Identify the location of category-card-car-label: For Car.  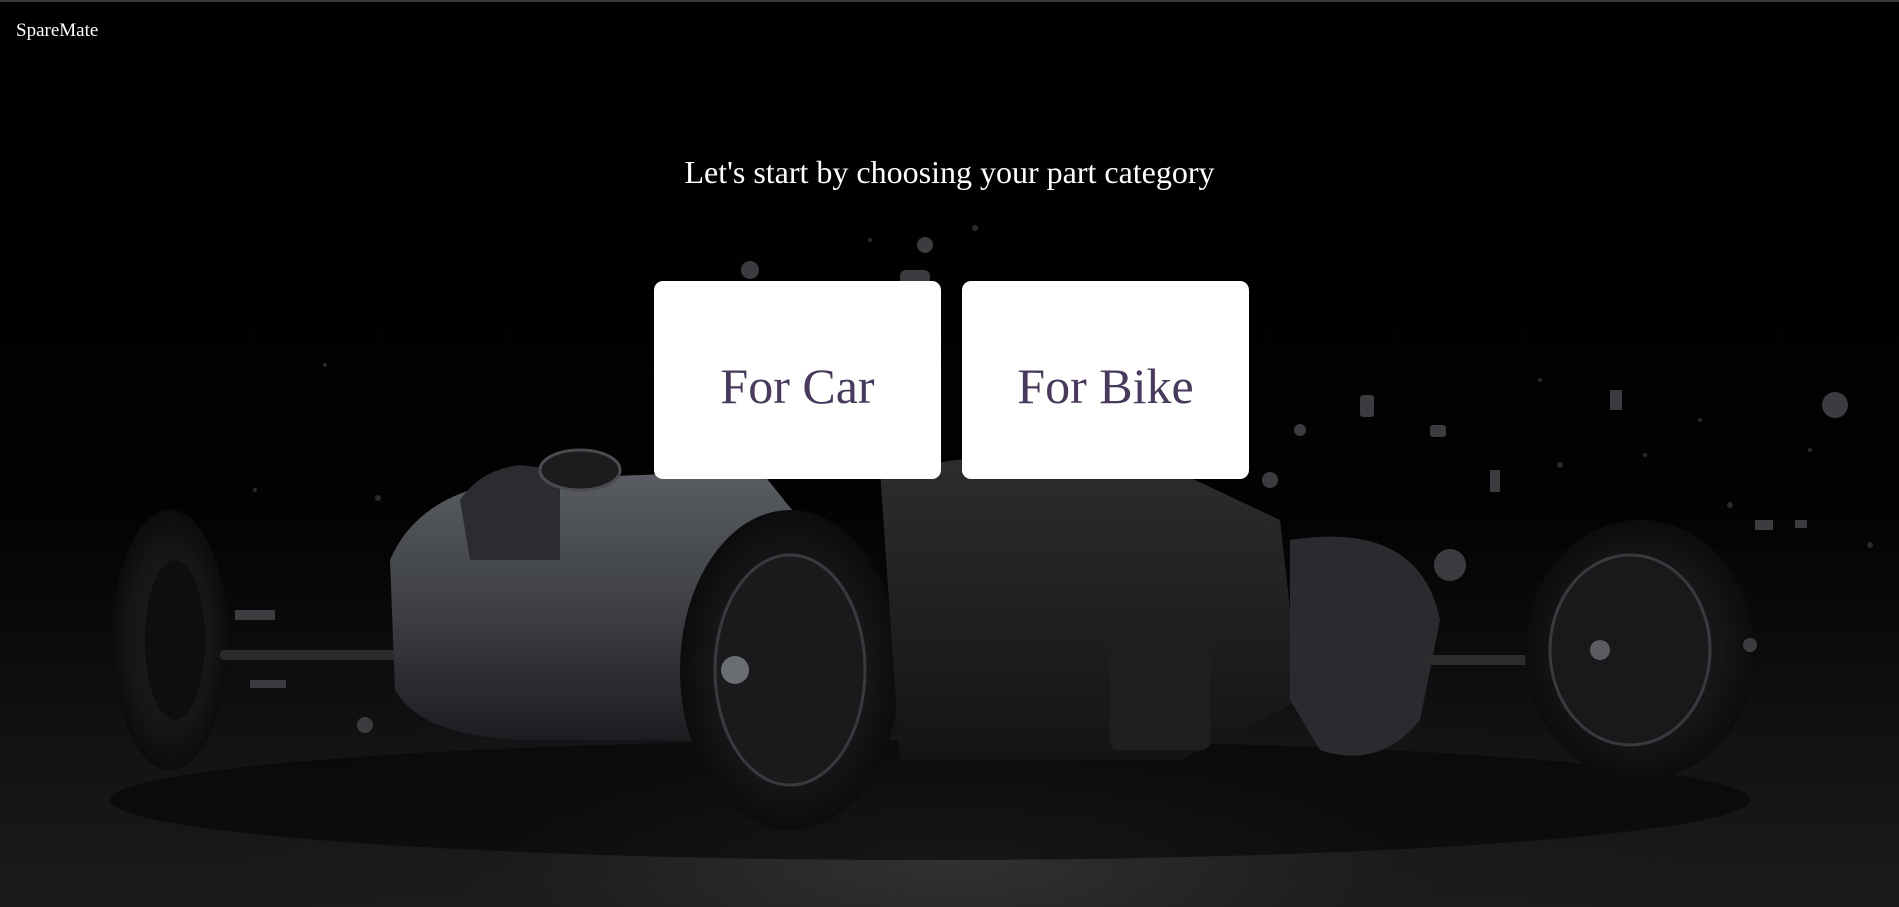
(797, 386).